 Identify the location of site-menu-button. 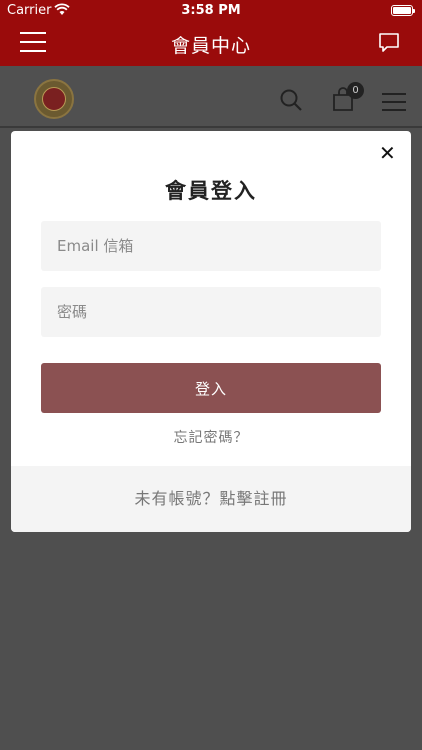
(394, 103).